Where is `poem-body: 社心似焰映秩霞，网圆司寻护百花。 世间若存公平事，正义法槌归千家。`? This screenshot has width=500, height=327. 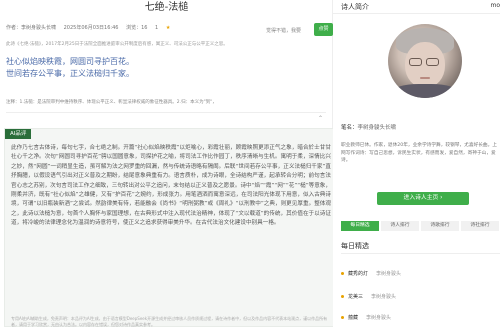
poem-body: 社心似焰映秩霞，网圆司寻护百花。 世间若存公平事，正义法槌归千家。 is located at coordinates (70, 68).